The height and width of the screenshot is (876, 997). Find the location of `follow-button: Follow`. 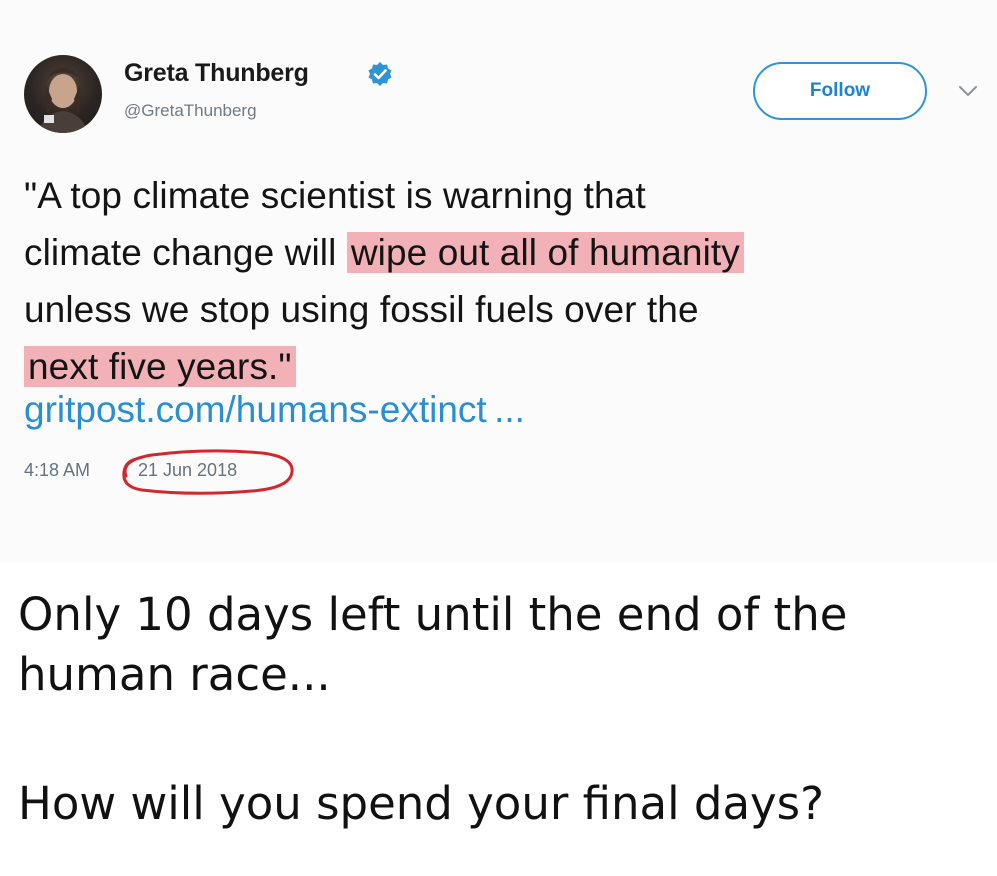

follow-button: Follow is located at coordinates (840, 91).